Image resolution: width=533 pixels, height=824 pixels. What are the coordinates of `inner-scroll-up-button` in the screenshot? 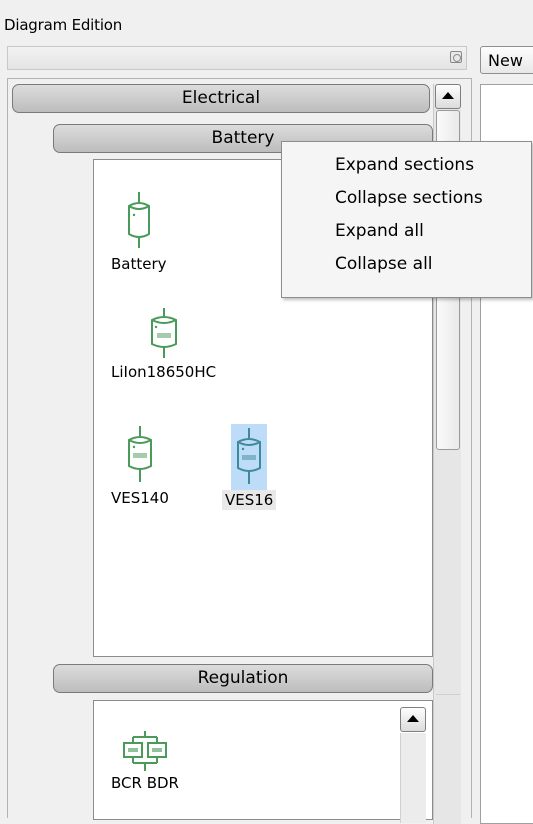 It's located at (413, 719).